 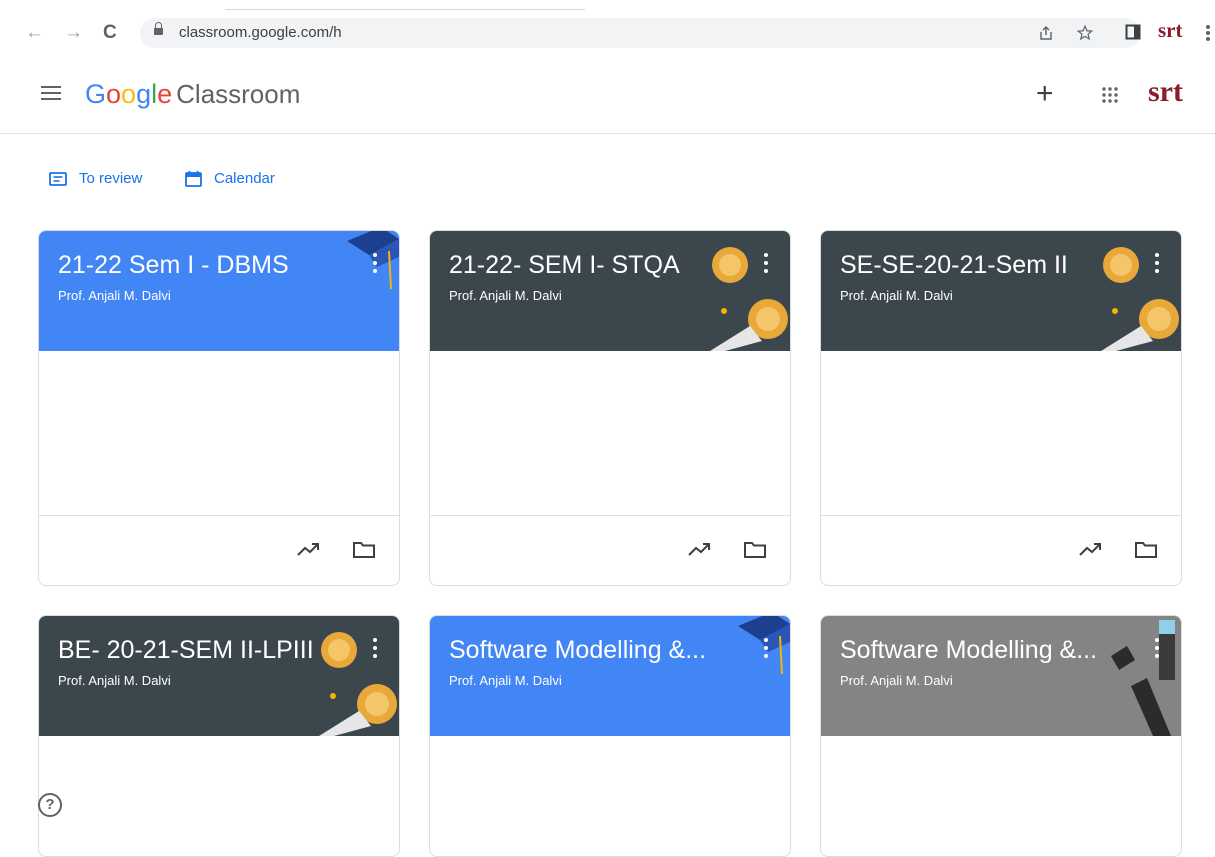 What do you see at coordinates (260, 32) in the screenshot?
I see `url-text: classroom.google.com/h` at bounding box center [260, 32].